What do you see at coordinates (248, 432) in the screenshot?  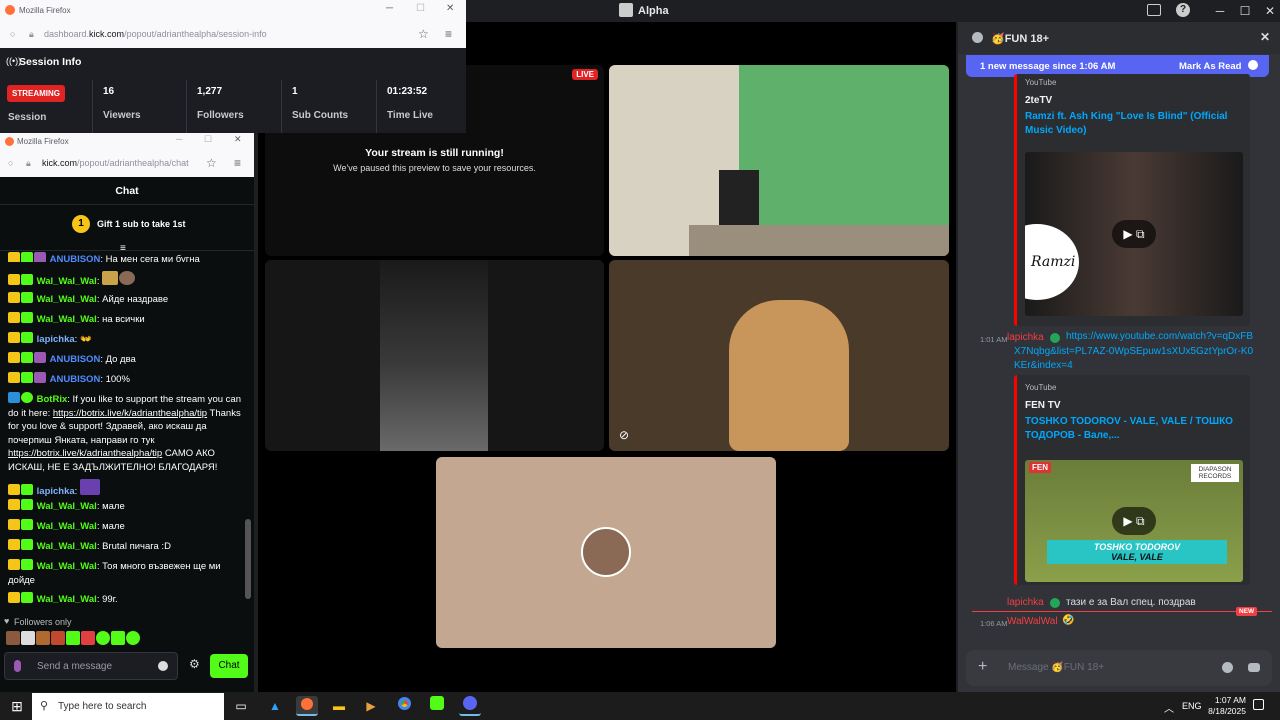 I see `chat-scrollbar` at bounding box center [248, 432].